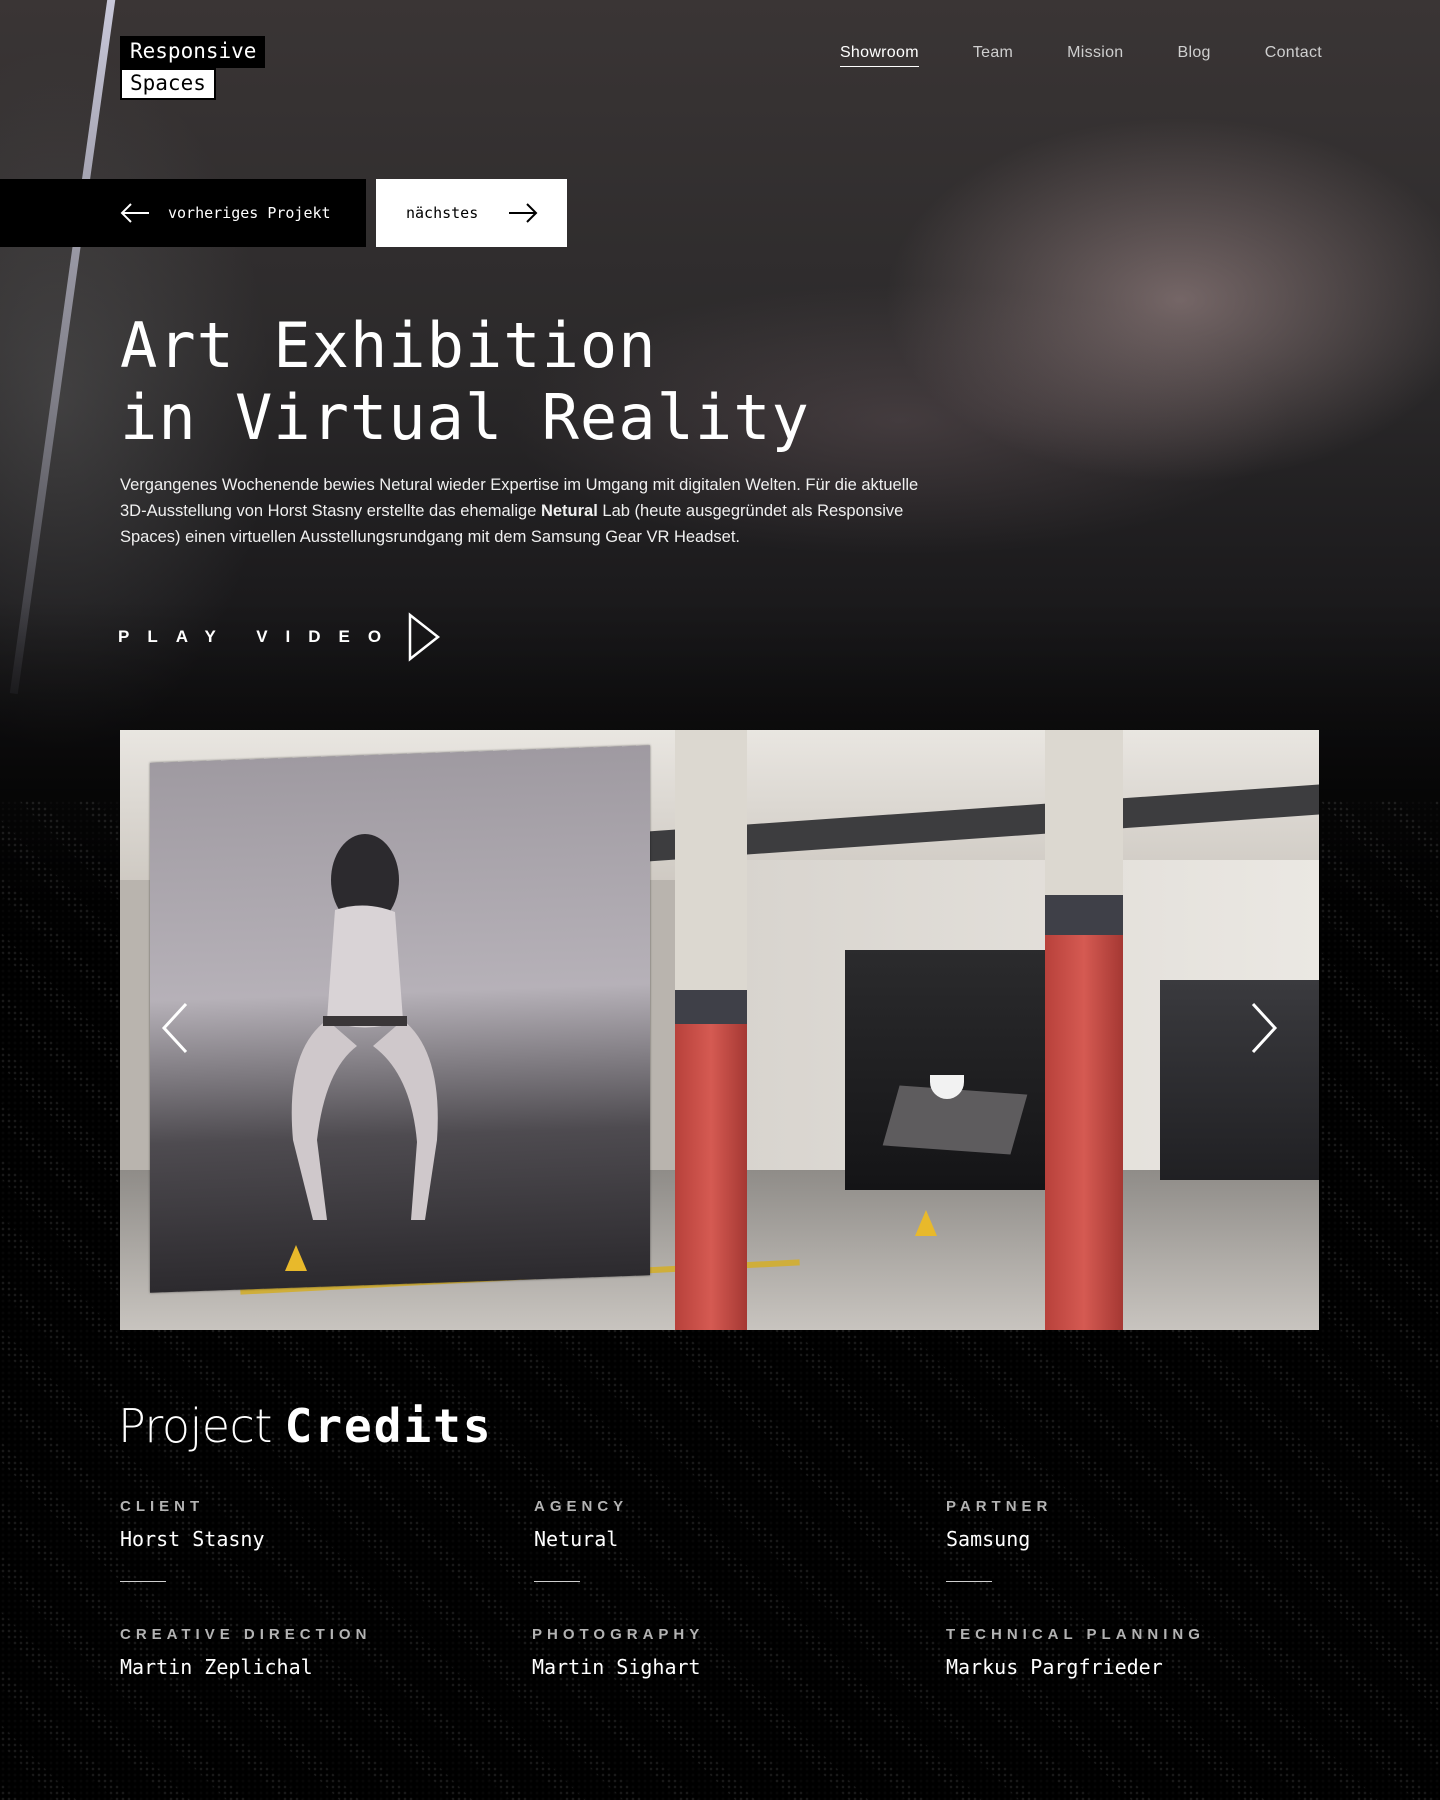  I want to click on credits-heading: Project Credits, so click(305, 1426).